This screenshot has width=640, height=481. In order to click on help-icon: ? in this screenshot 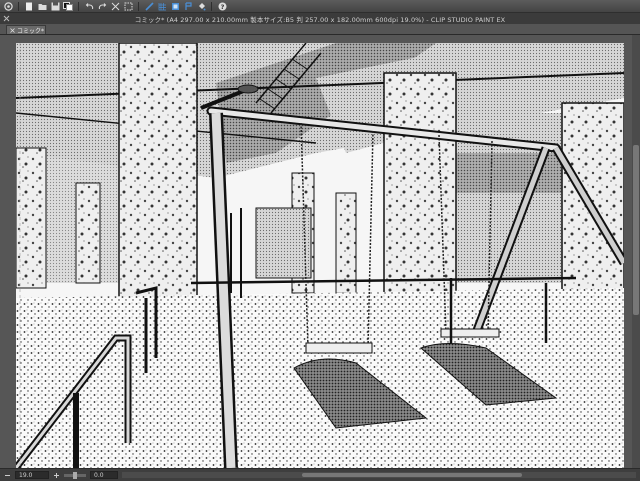, I will do `click(222, 6)`.